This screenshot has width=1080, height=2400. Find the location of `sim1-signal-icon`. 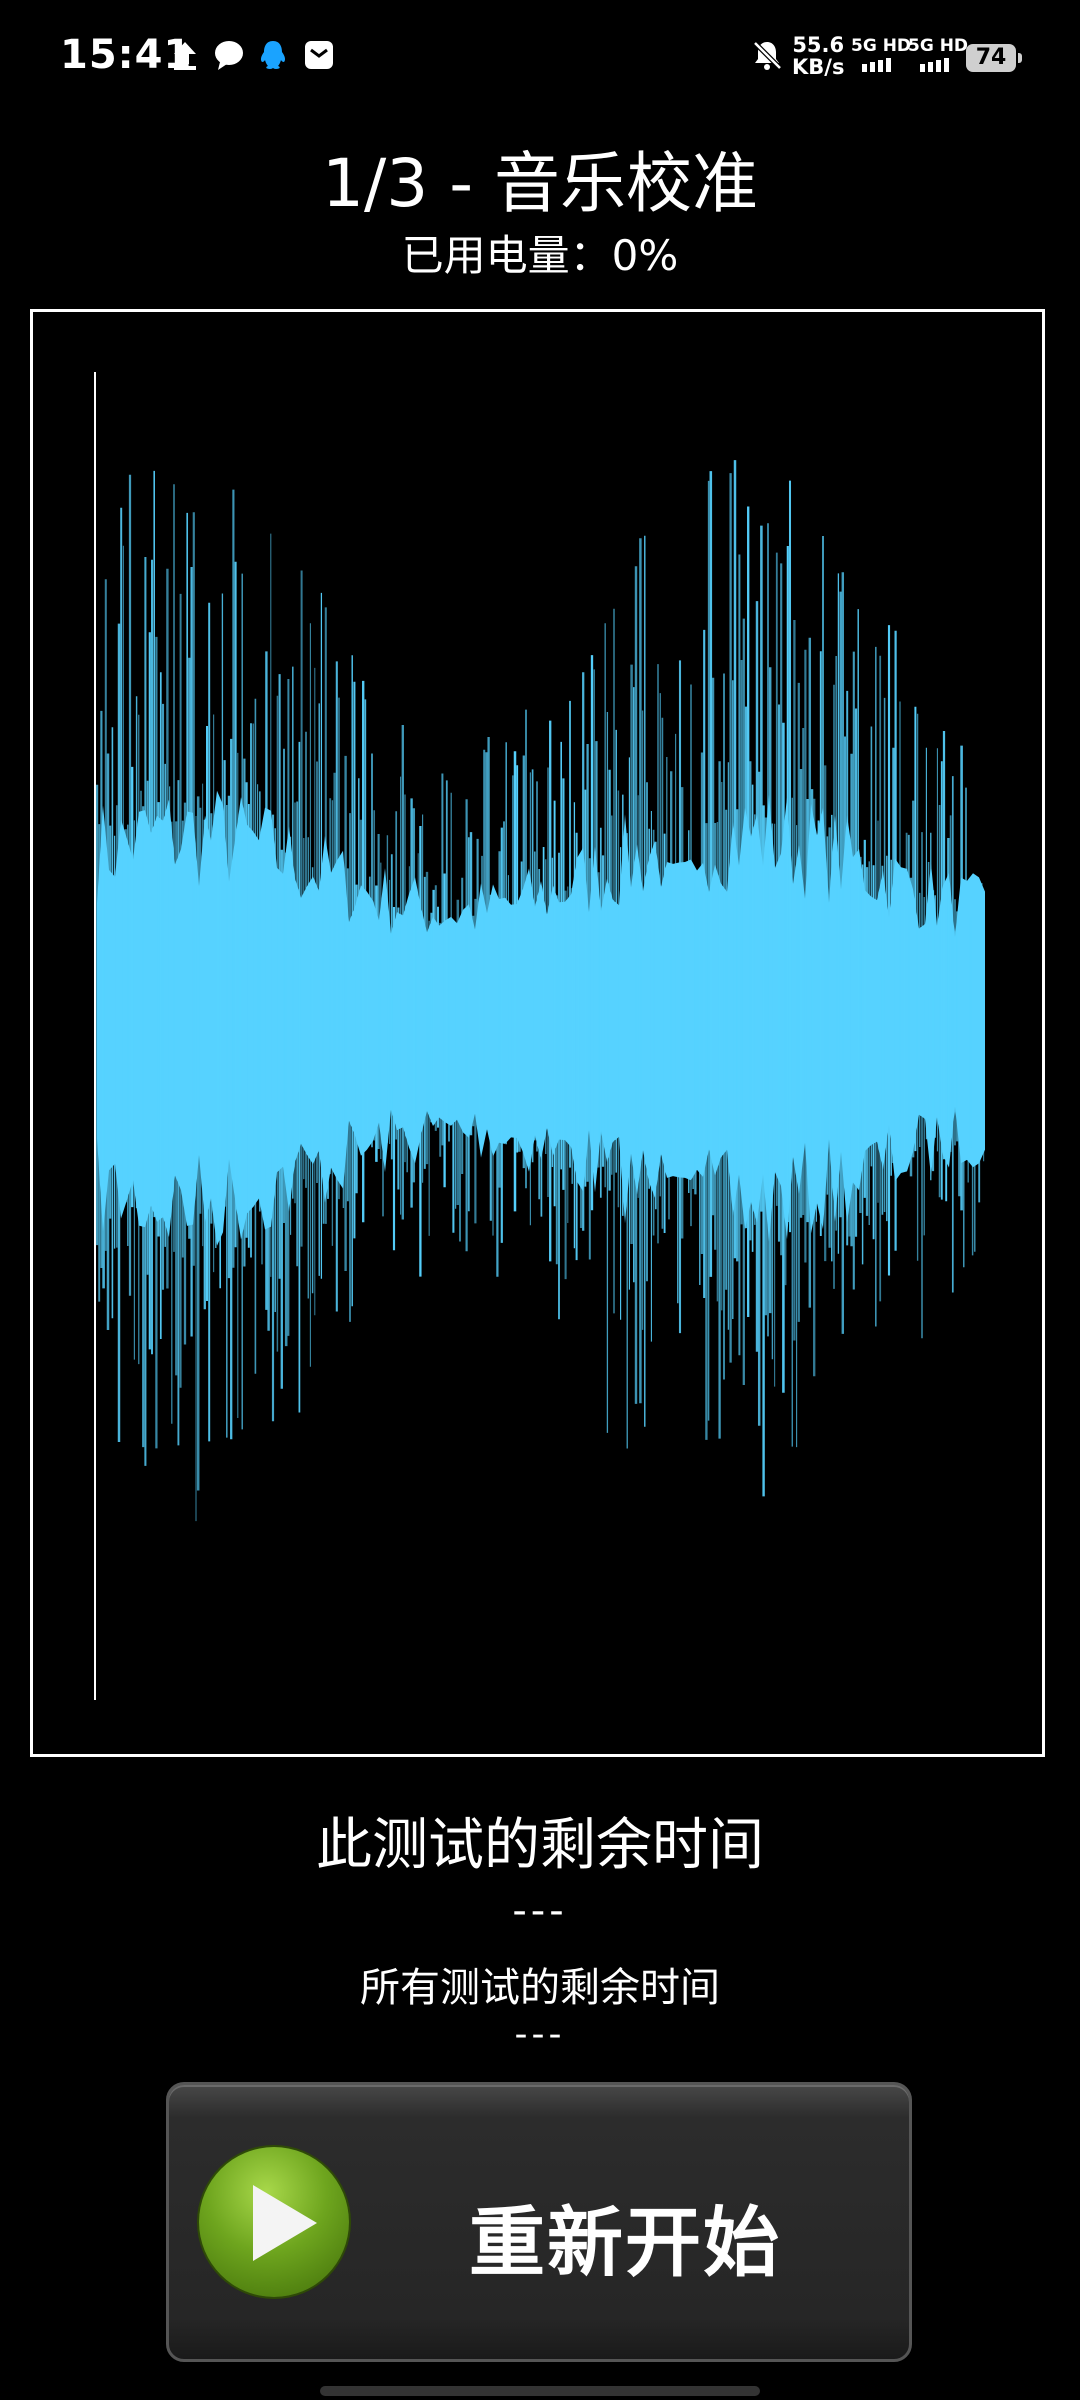

sim1-signal-icon is located at coordinates (876, 65).